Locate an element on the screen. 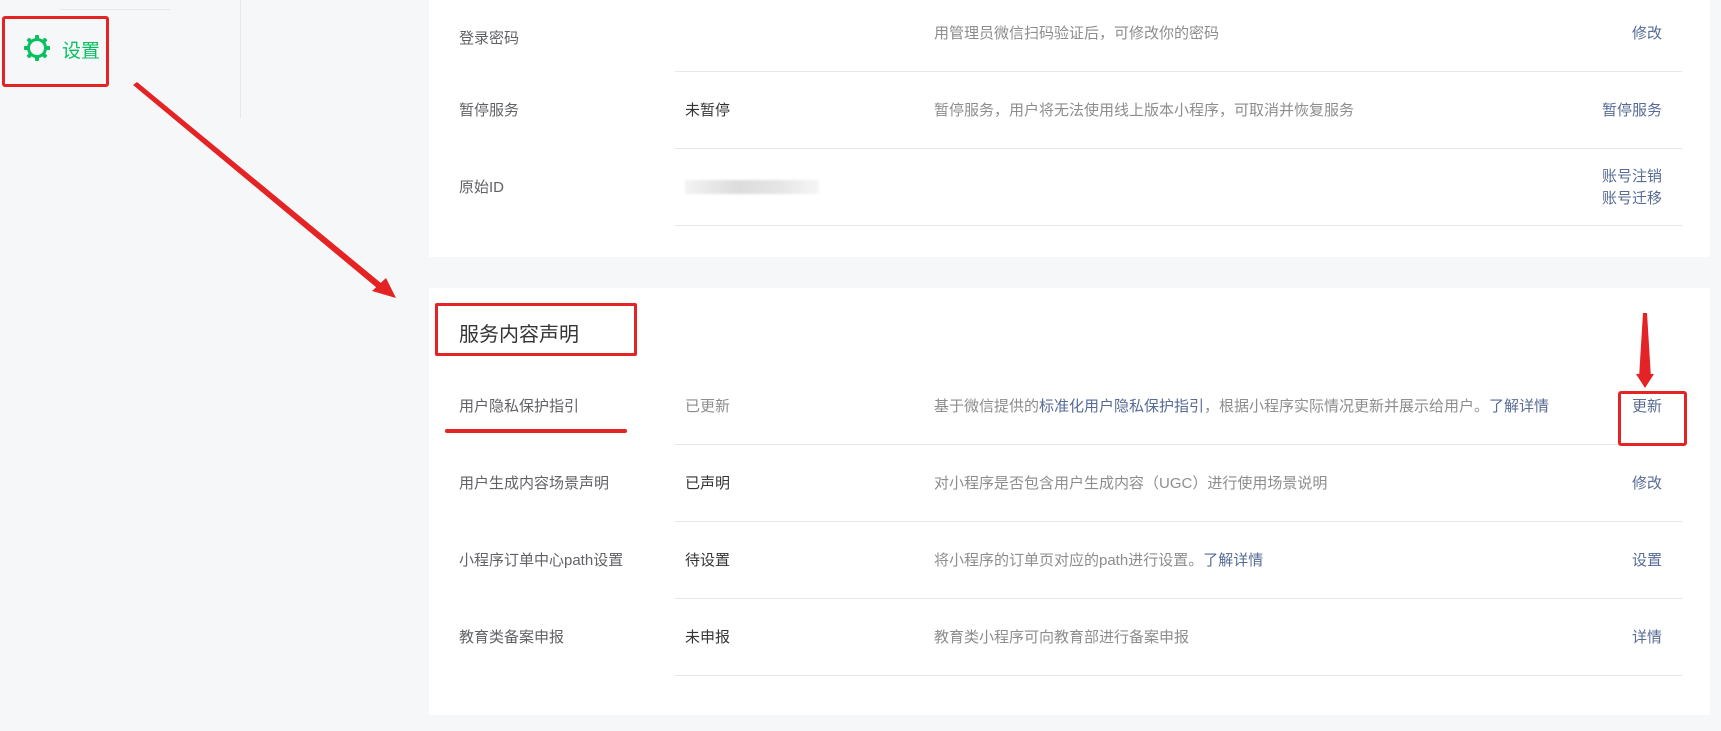 Image resolution: width=1721 pixels, height=731 pixels. row-name: 原始ID is located at coordinates (482, 187).